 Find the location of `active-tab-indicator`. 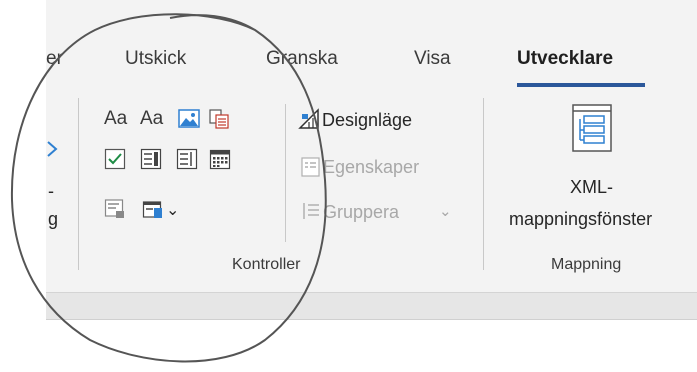

active-tab-indicator is located at coordinates (581, 85).